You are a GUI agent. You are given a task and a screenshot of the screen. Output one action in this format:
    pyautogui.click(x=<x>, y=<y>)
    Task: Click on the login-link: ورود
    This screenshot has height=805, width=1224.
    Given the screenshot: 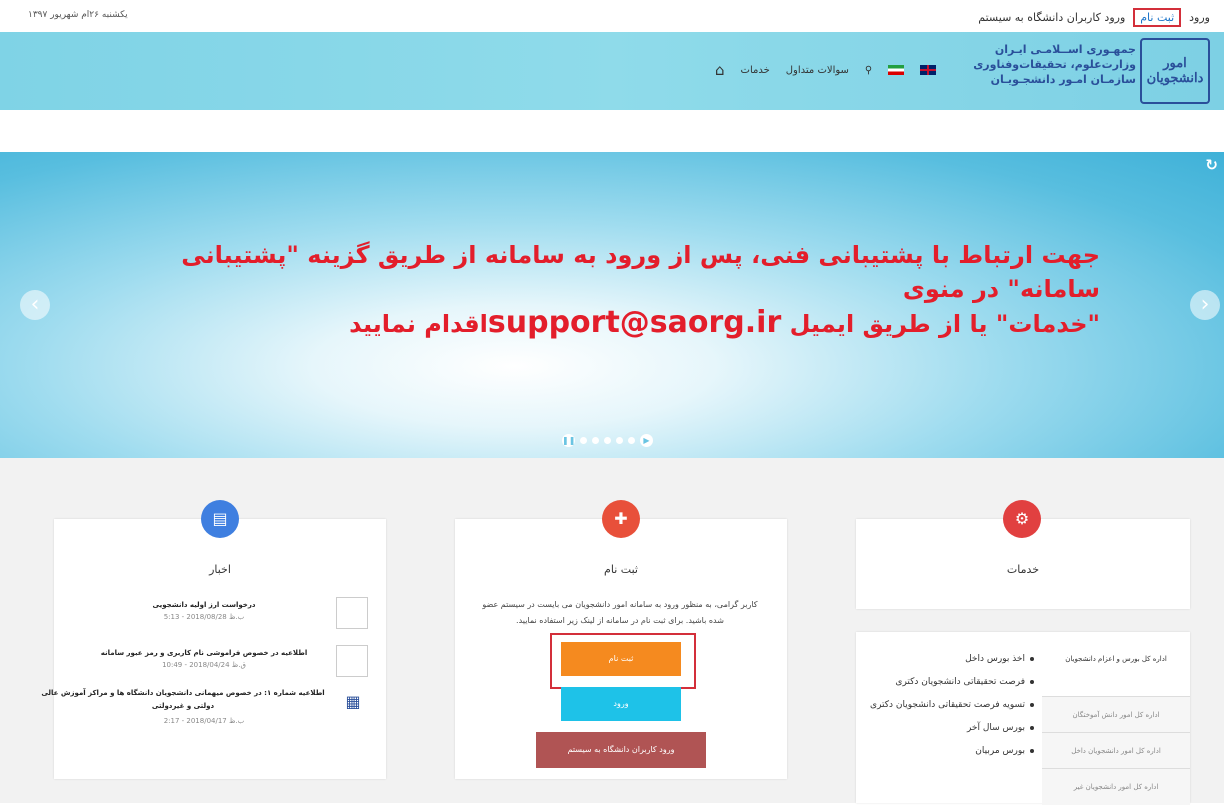 What is the action you would take?
    pyautogui.click(x=1199, y=17)
    